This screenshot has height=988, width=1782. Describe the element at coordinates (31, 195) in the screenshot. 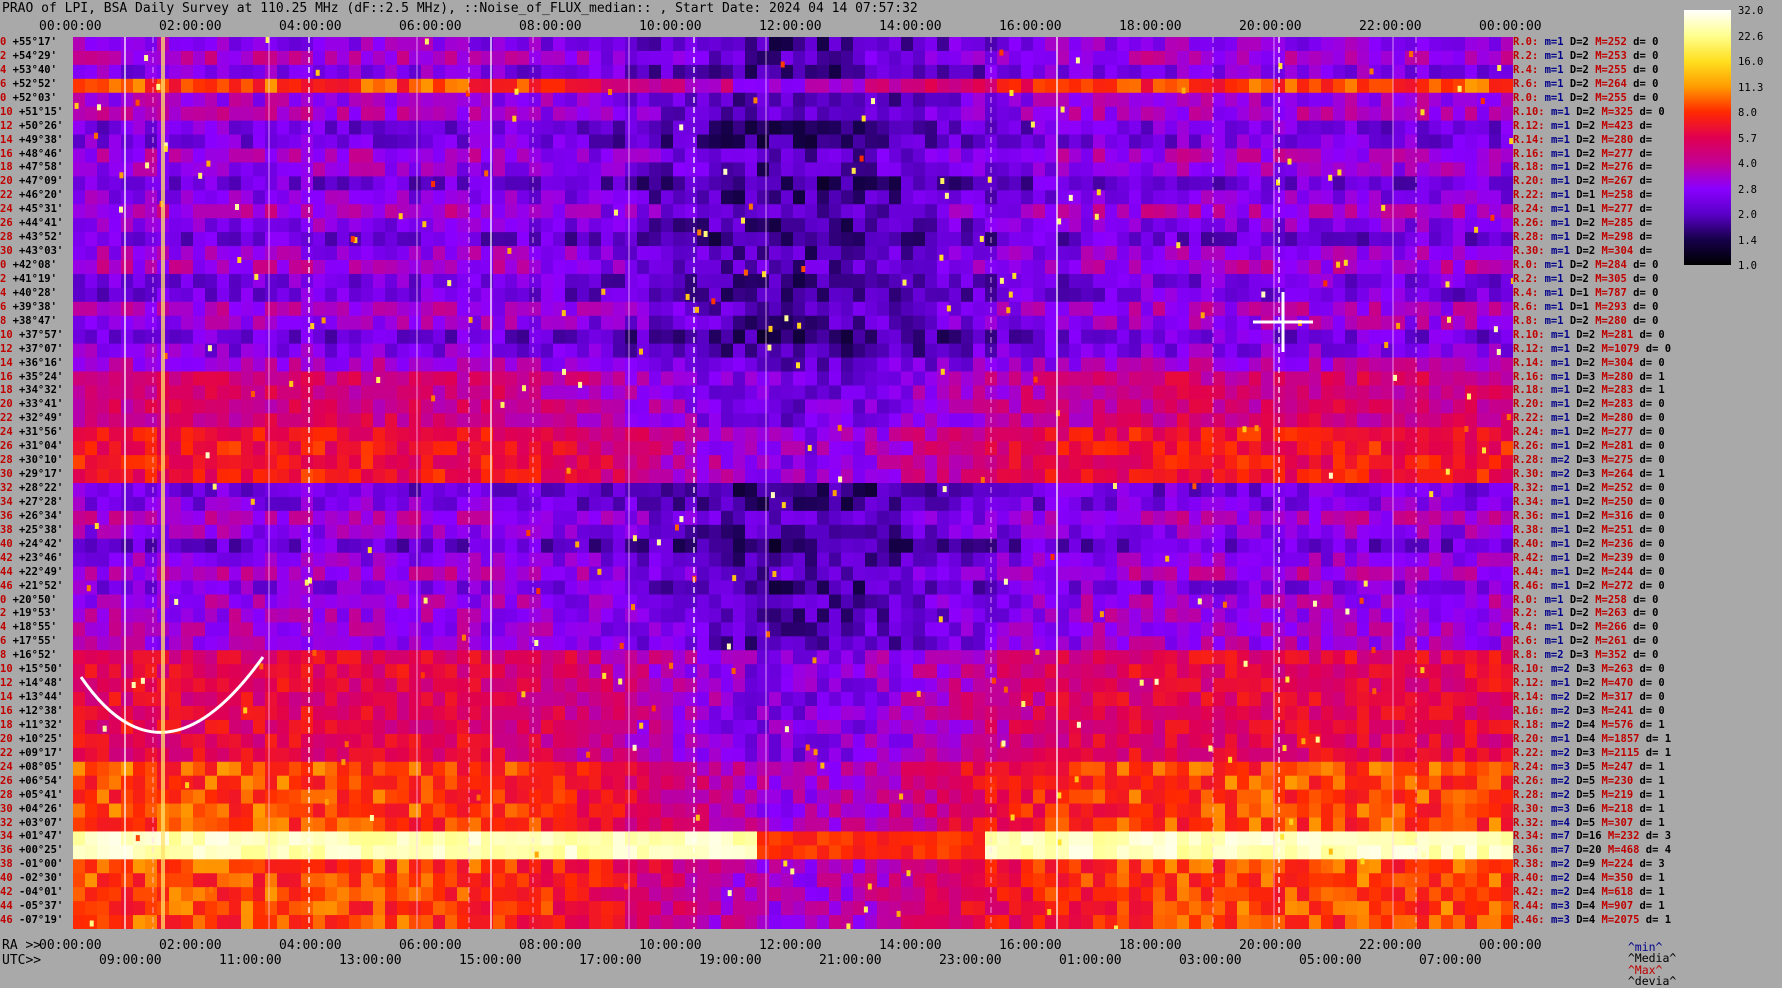

I see `declination-label: 22 +46°20'` at that location.